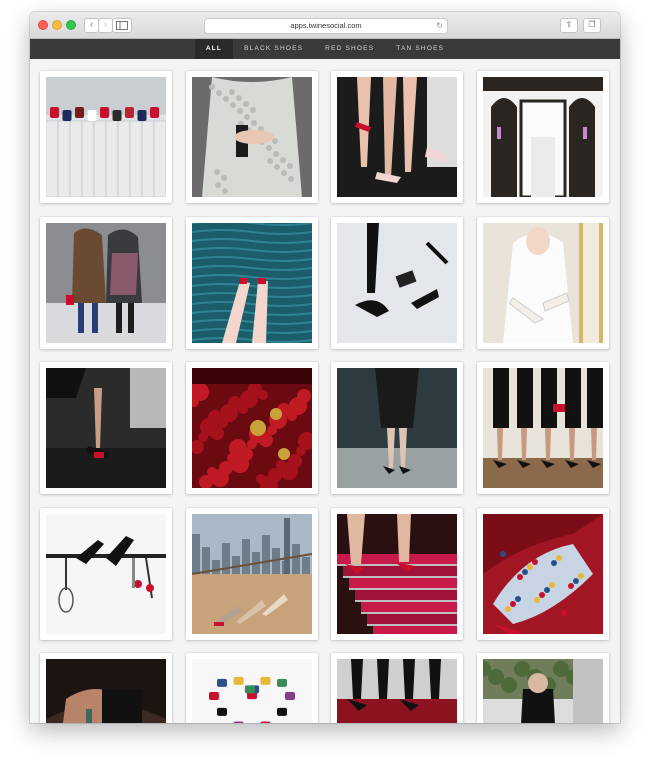  What do you see at coordinates (569, 25) in the screenshot?
I see `share-icon: ⇧` at bounding box center [569, 25].